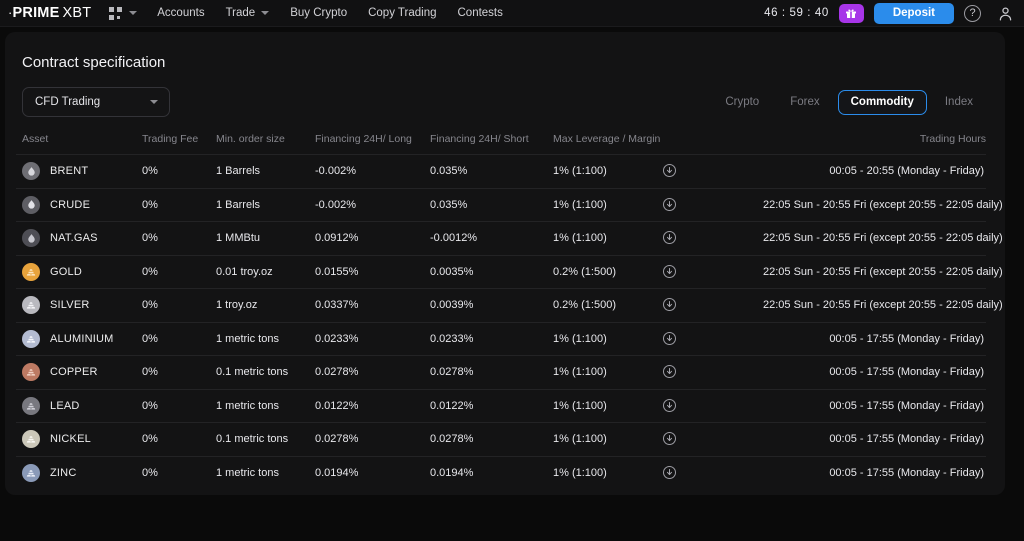 The height and width of the screenshot is (541, 1024). Describe the element at coordinates (501, 102) in the screenshot. I see `toolbar: CFD Trading Crypto Forex Commodity Index` at that location.